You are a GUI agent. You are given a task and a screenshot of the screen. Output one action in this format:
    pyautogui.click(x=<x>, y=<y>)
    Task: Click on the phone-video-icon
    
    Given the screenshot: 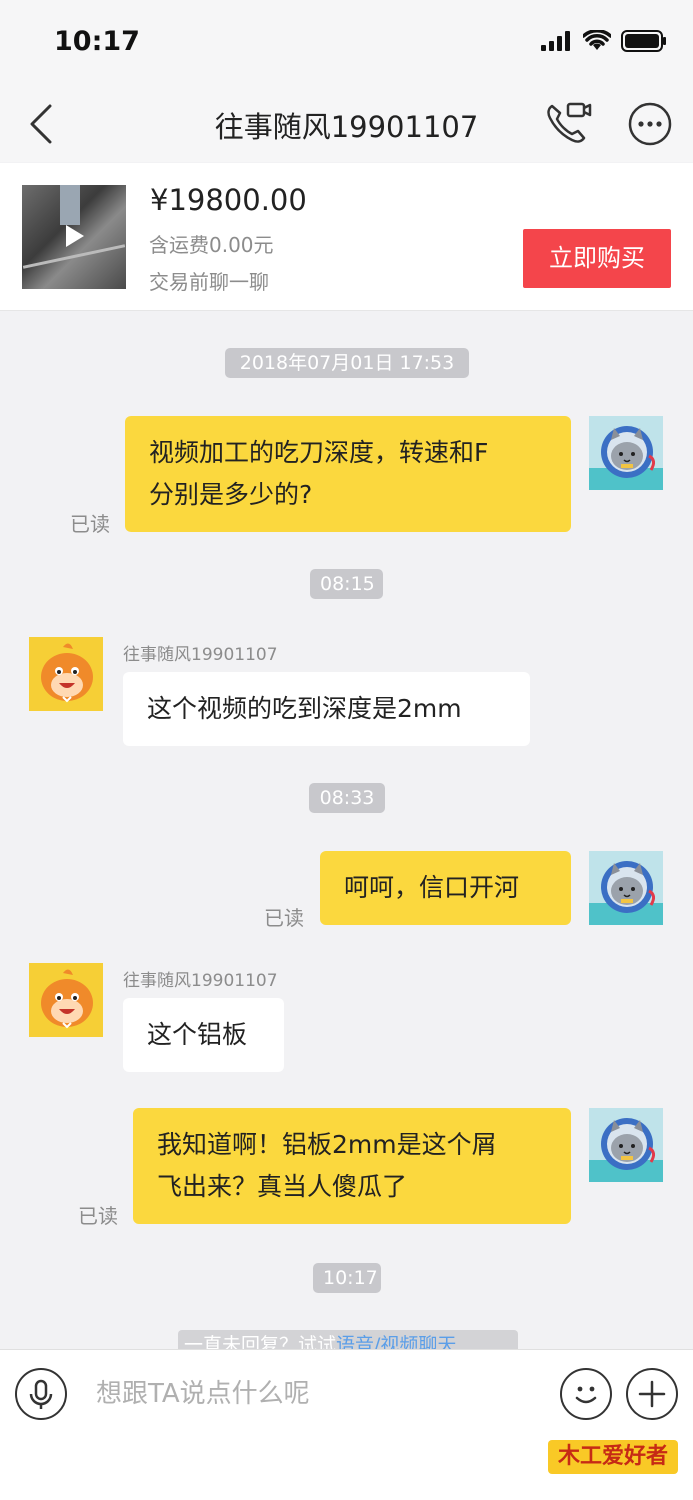 What is the action you would take?
    pyautogui.click(x=569, y=122)
    